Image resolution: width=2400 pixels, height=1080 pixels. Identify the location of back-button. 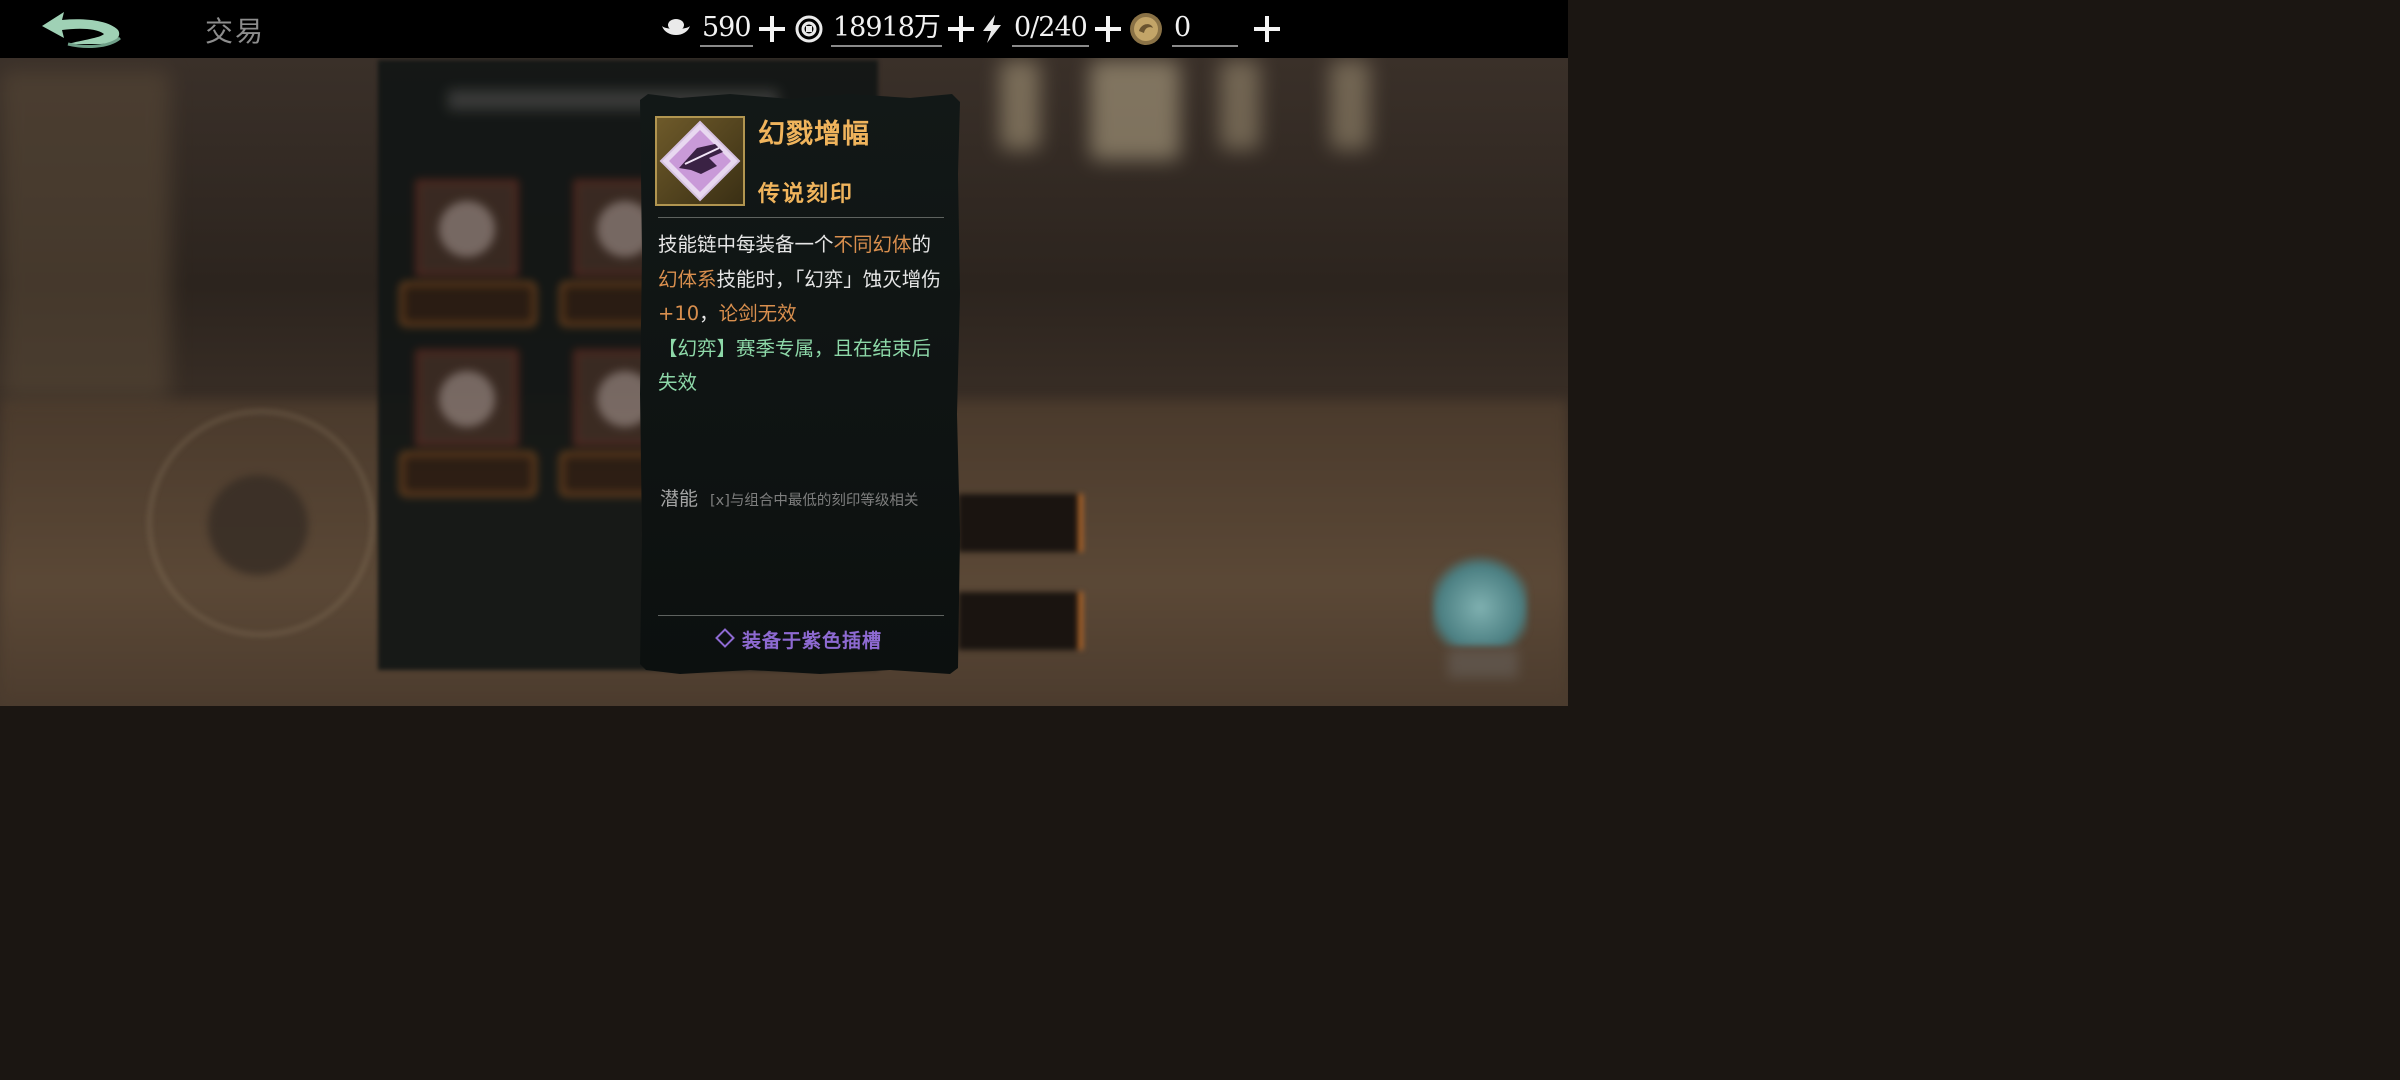
(81, 29).